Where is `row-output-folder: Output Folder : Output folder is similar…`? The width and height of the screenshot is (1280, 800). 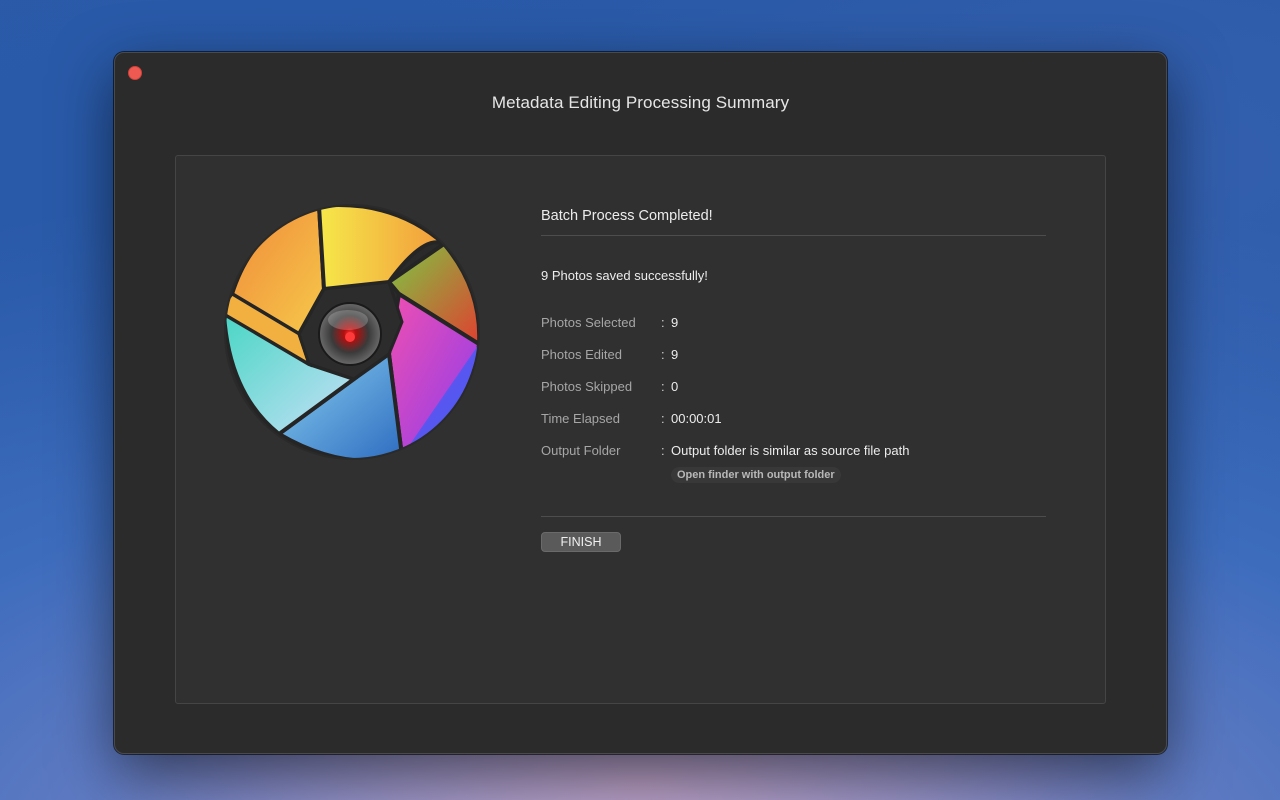
row-output-folder: Output Folder : Output folder is similar… is located at coordinates (725, 452).